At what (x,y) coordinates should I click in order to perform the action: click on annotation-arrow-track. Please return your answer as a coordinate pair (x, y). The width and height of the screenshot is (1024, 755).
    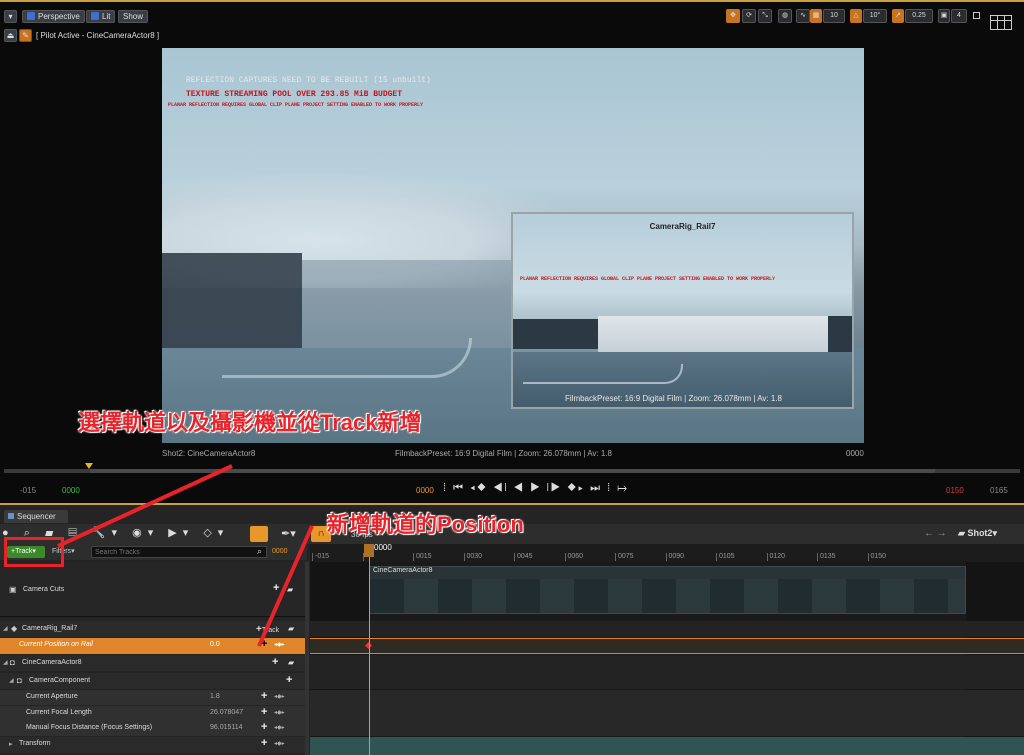
    Looking at the image, I should click on (145, 506).